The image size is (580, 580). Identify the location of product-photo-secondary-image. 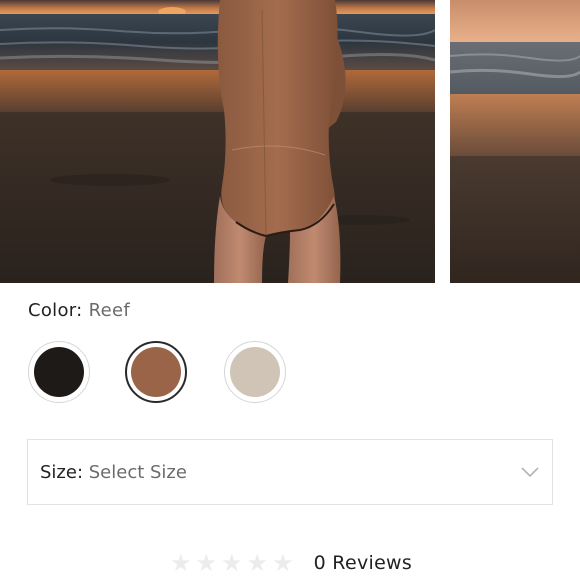
(515, 141).